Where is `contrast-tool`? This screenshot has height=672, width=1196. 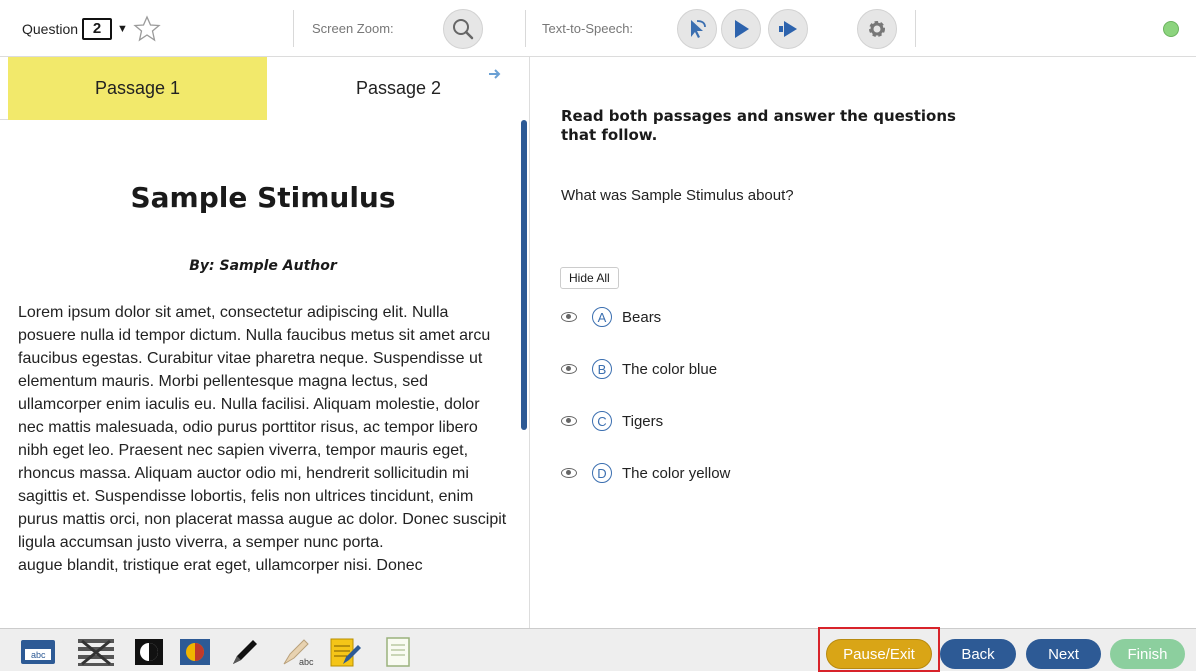 contrast-tool is located at coordinates (149, 651).